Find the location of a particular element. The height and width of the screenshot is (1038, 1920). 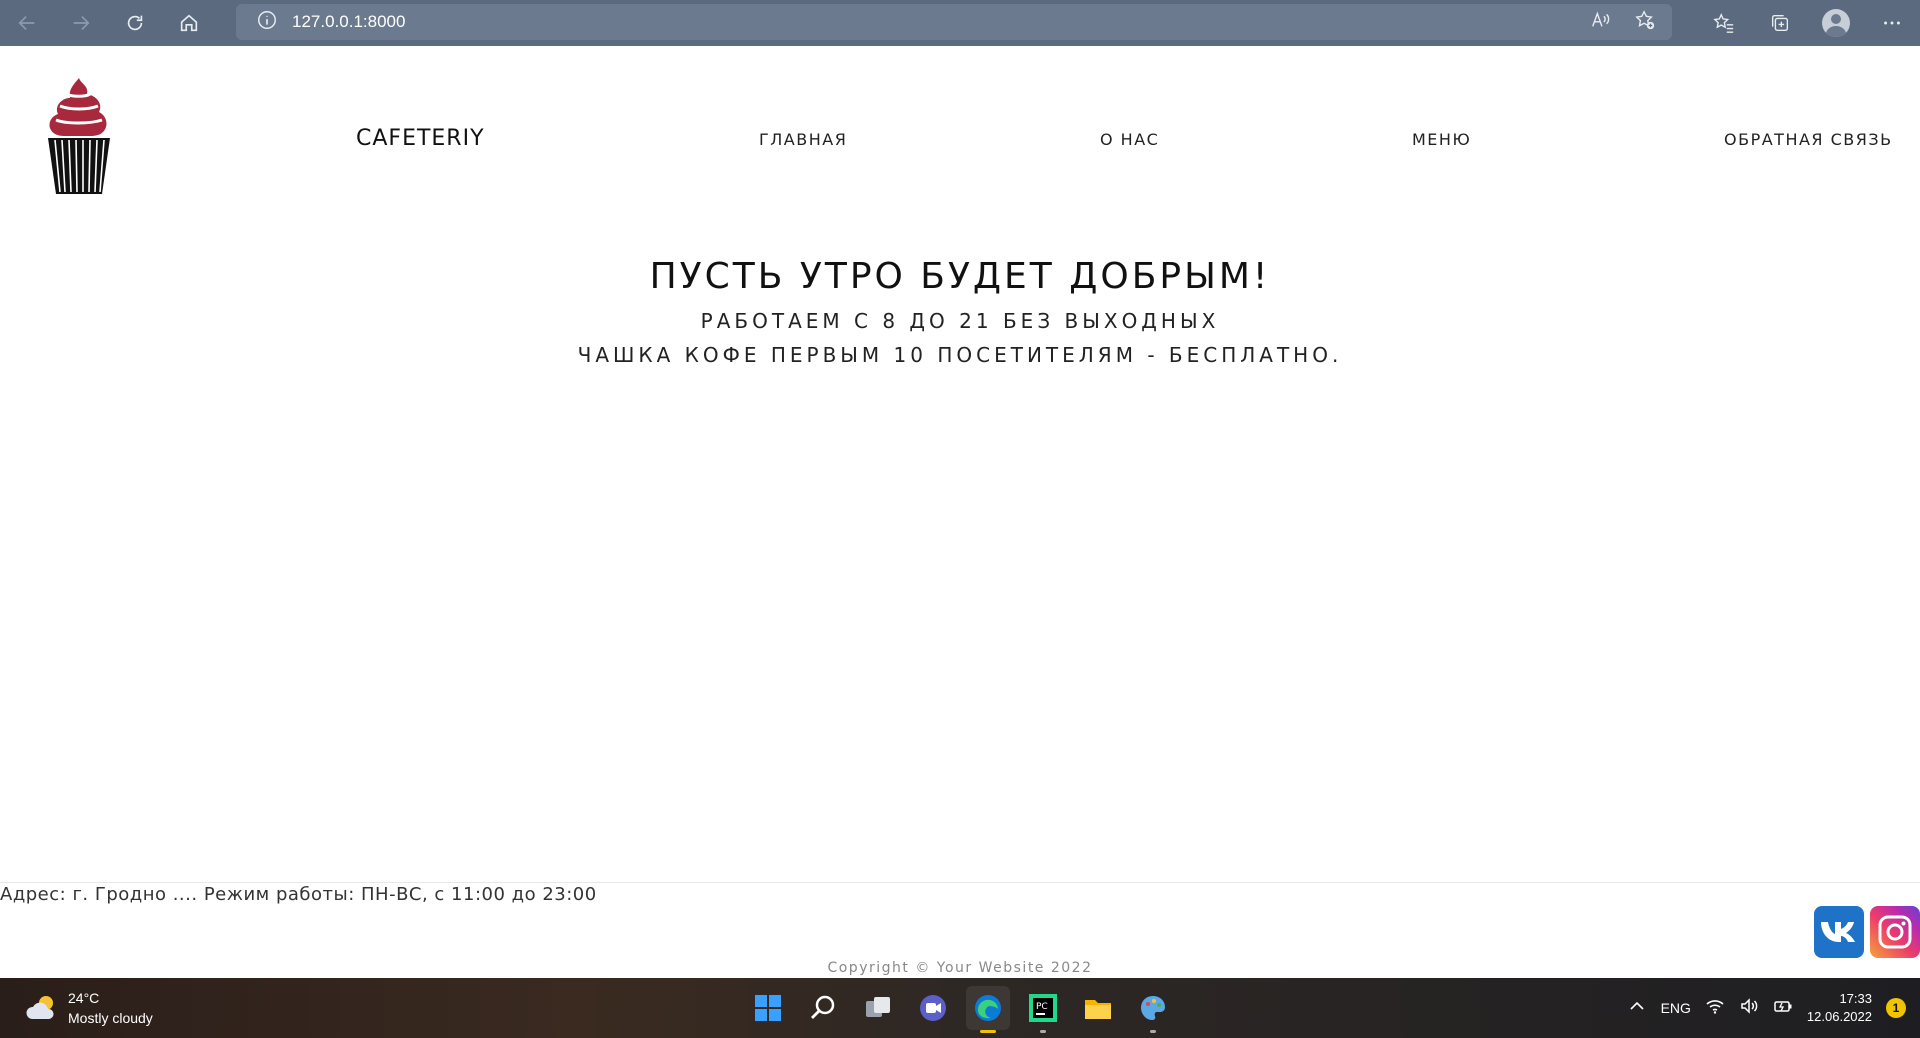

home-button is located at coordinates (189, 23).